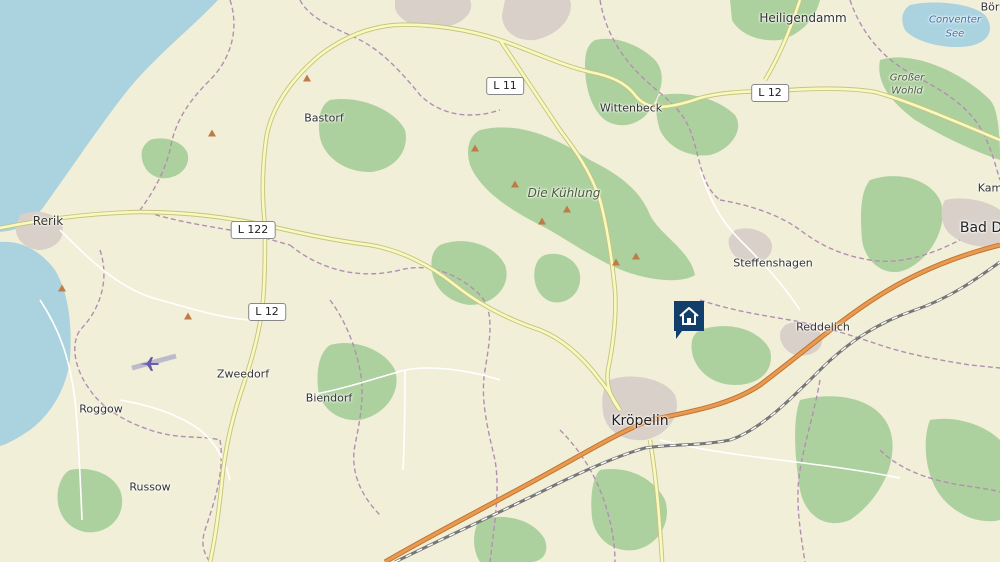 This screenshot has width=1000, height=562. Describe the element at coordinates (253, 230) in the screenshot. I see `road-shield-l122: L 122` at that location.